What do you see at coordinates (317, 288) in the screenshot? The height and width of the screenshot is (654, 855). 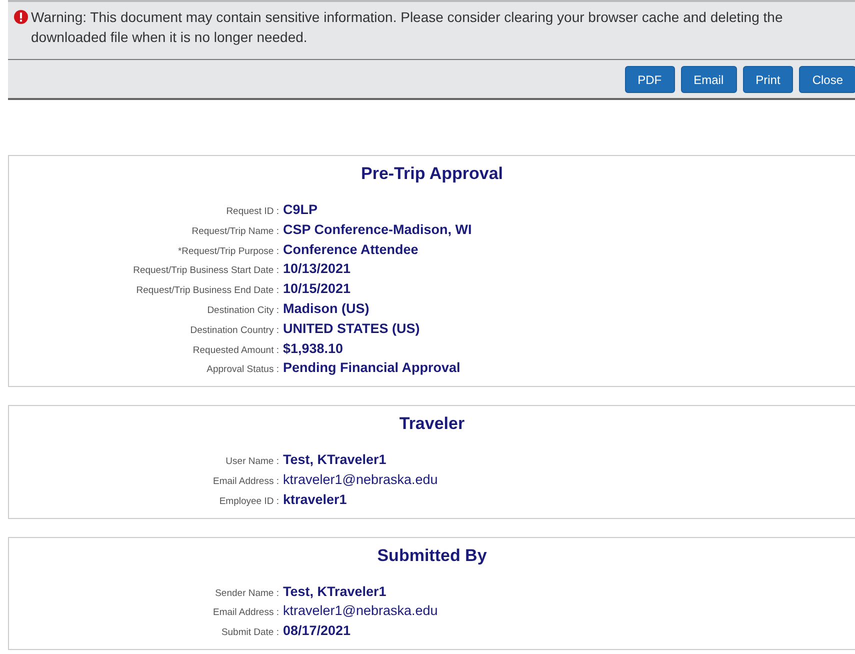 I see `field-value: 10/15/2021` at bounding box center [317, 288].